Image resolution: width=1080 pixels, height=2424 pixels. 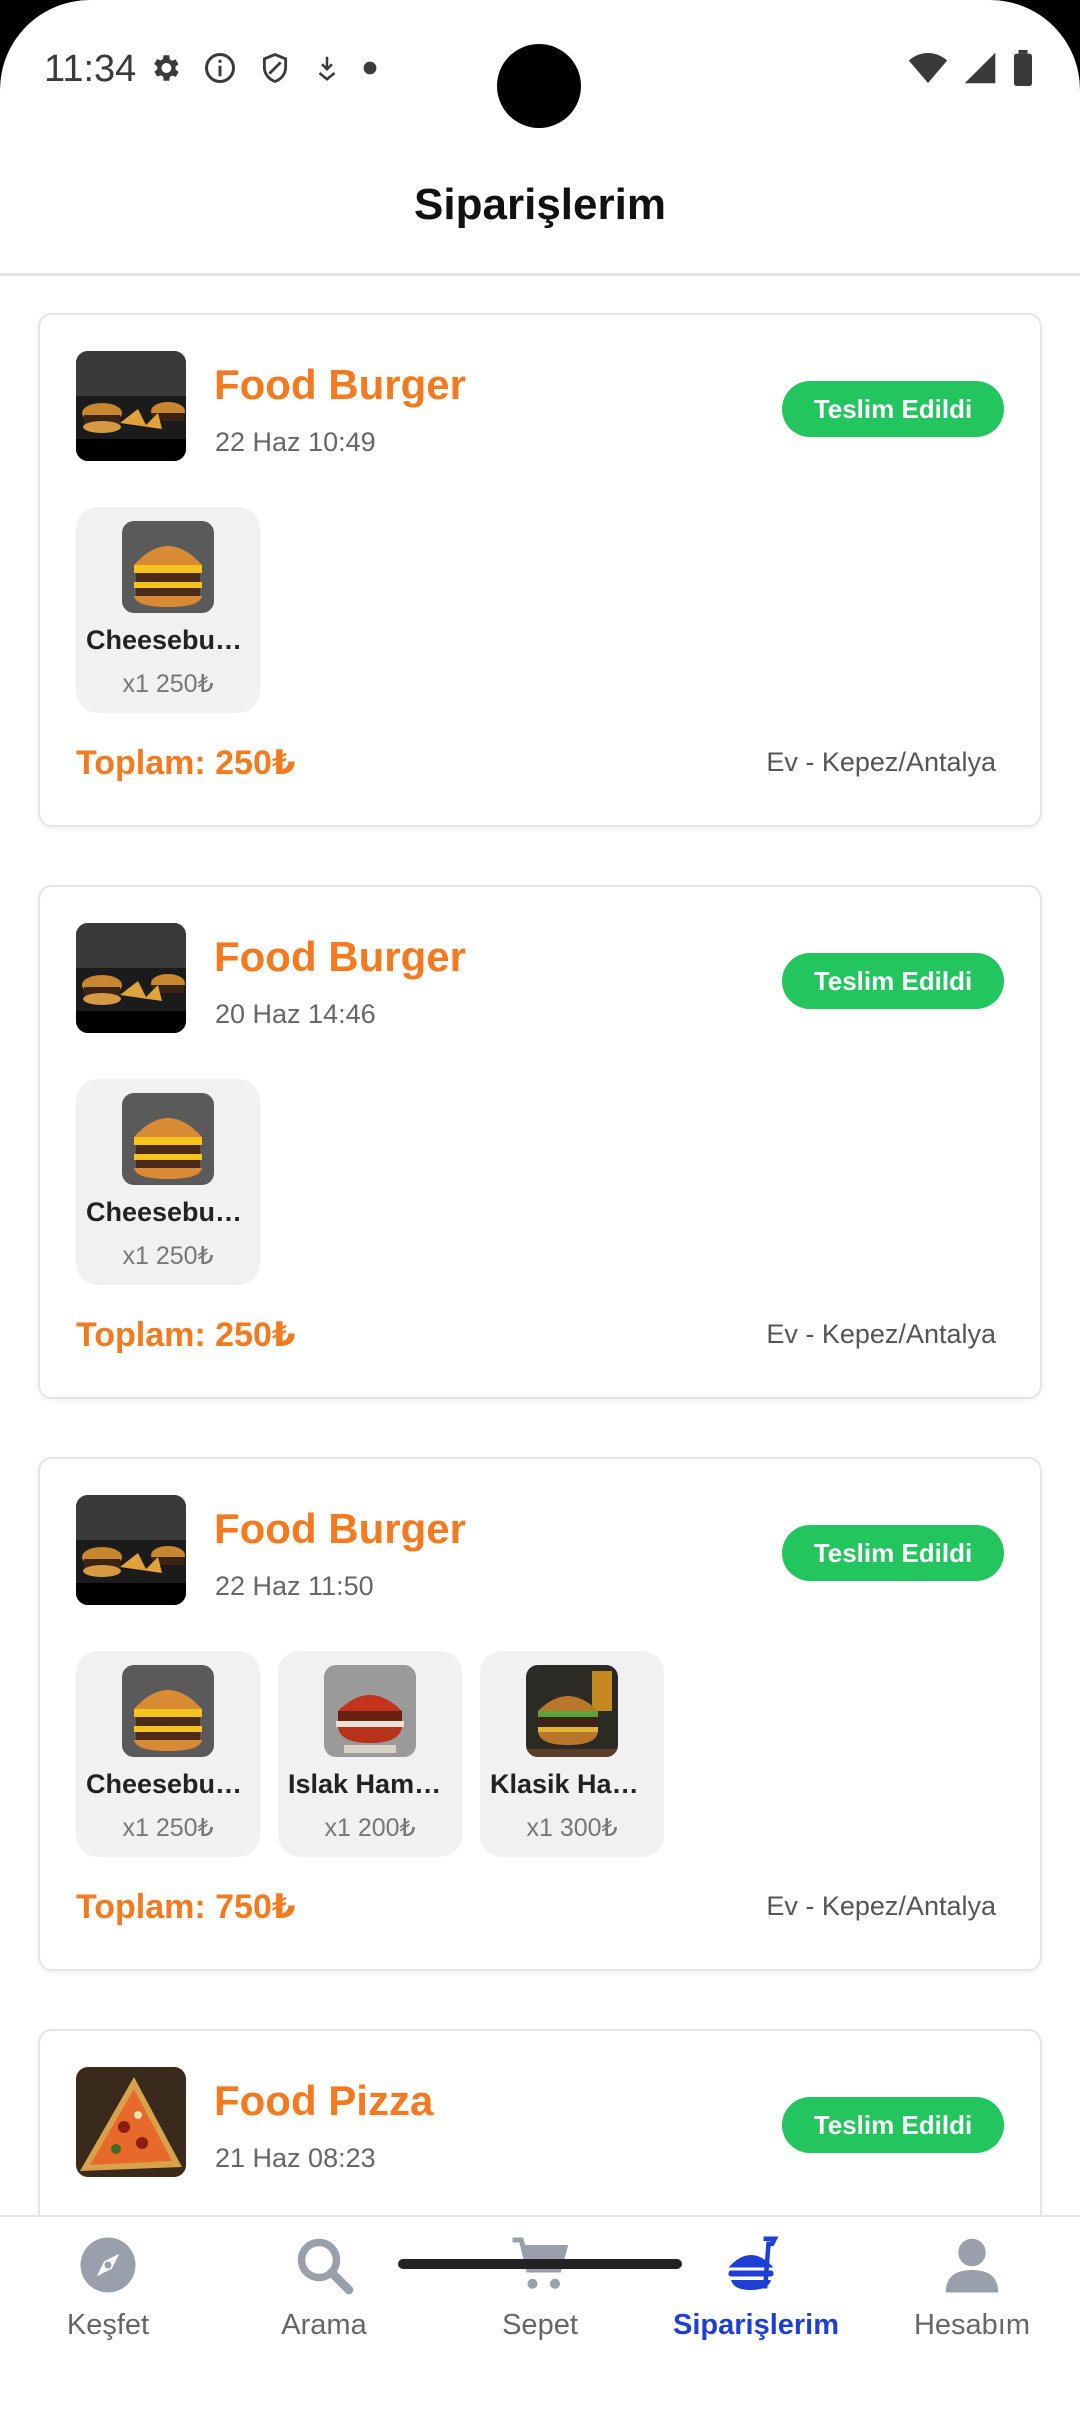 I want to click on item-name: Klasik Hamburger, so click(x=572, y=1784).